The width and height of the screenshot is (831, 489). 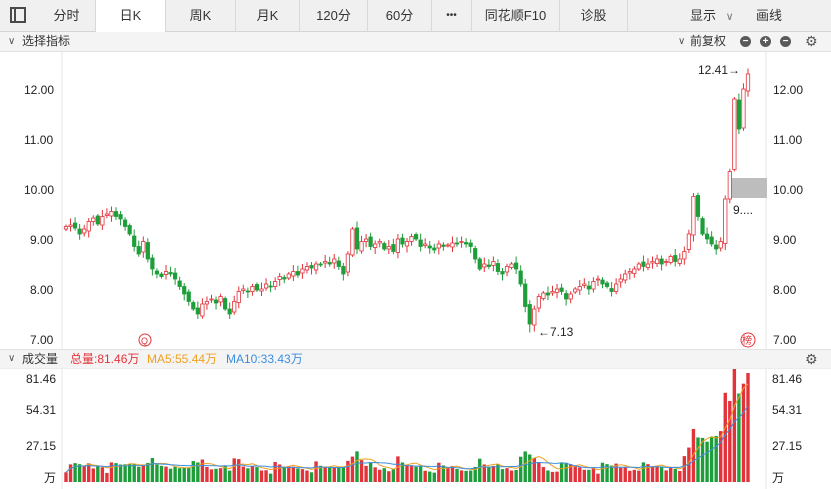 I want to click on volume-title: 成交量, so click(x=40, y=359).